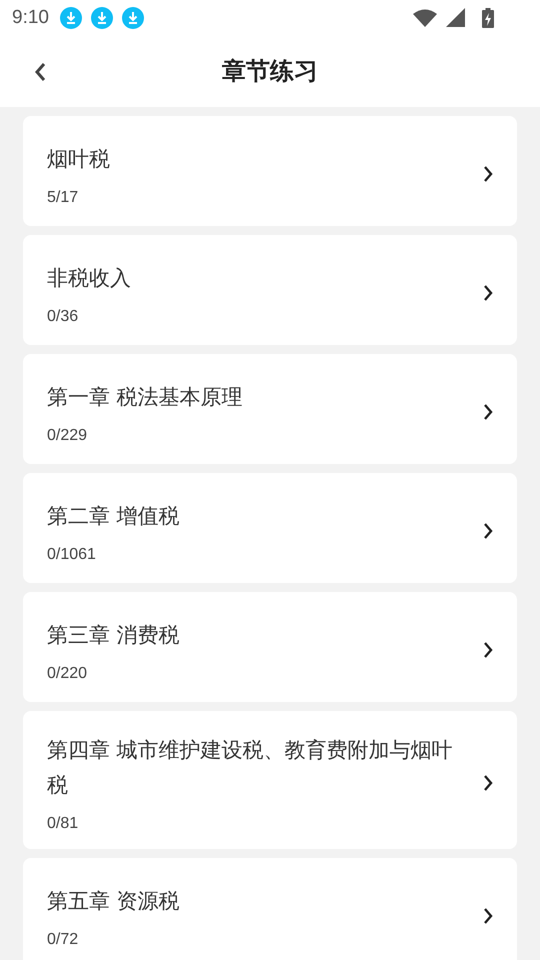 The width and height of the screenshot is (540, 960). I want to click on chapter-title: 烟叶税, so click(79, 159).